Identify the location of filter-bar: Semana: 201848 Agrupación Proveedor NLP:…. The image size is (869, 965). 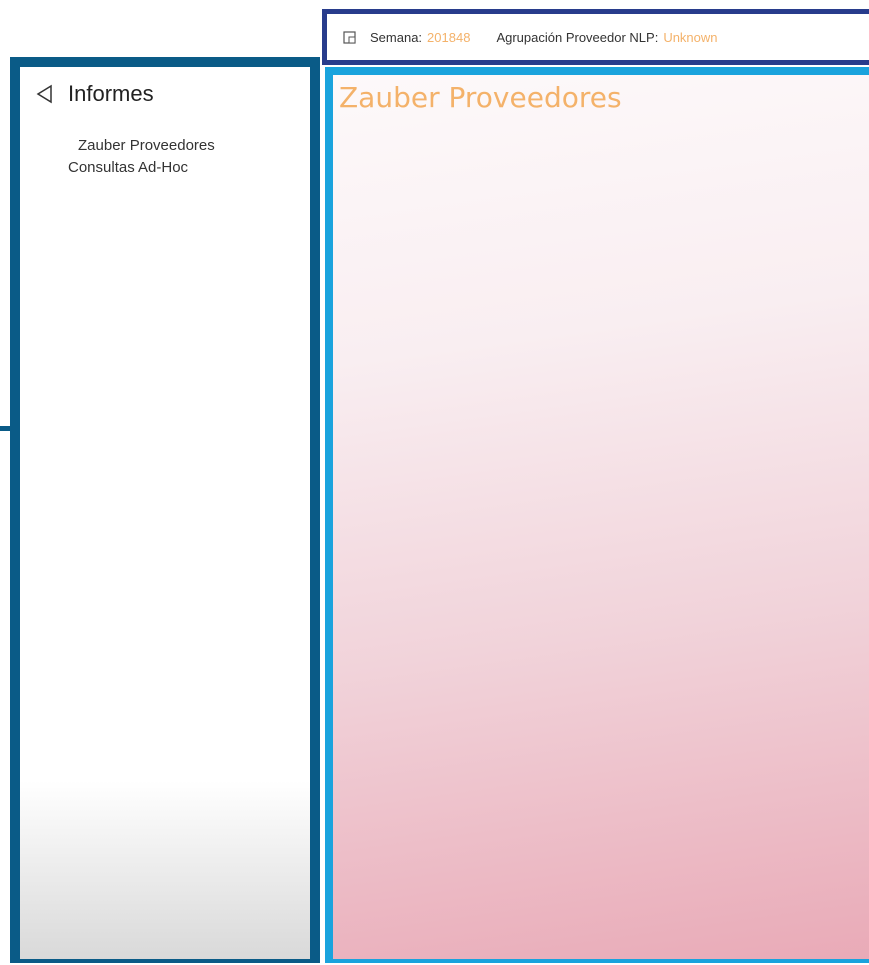
(595, 37).